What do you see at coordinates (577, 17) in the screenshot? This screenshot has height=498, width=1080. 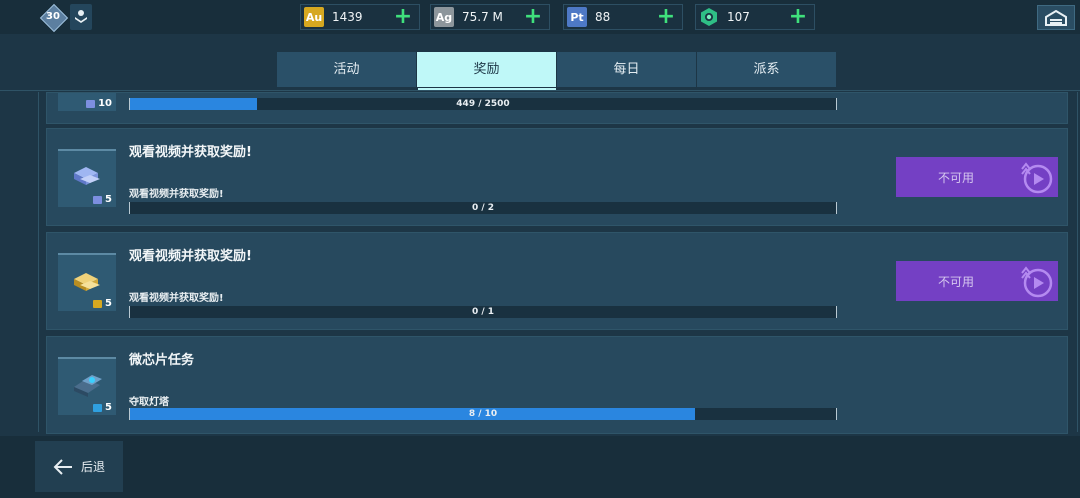 I see `platinum-icon: Pt` at bounding box center [577, 17].